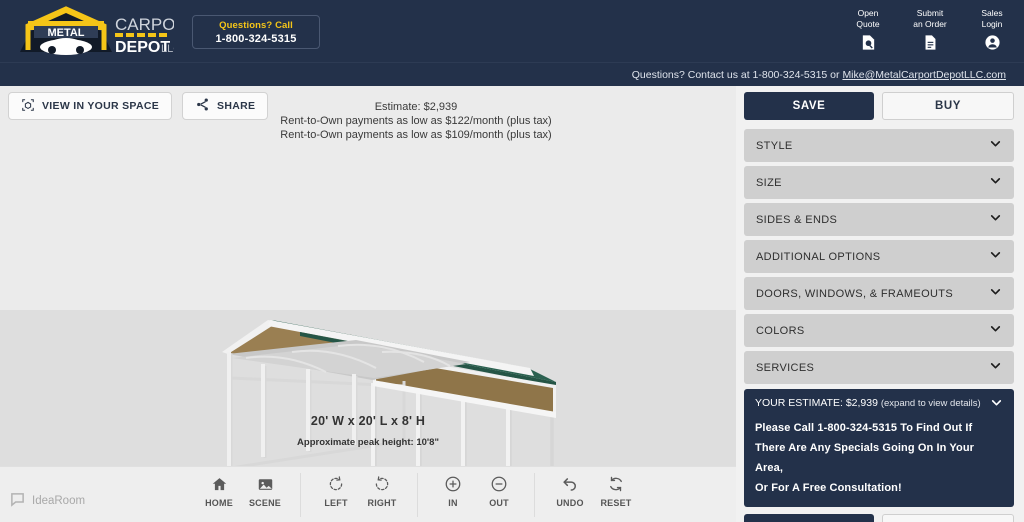  I want to click on section-sides-and-ends: SIDES & ENDS, so click(879, 219).